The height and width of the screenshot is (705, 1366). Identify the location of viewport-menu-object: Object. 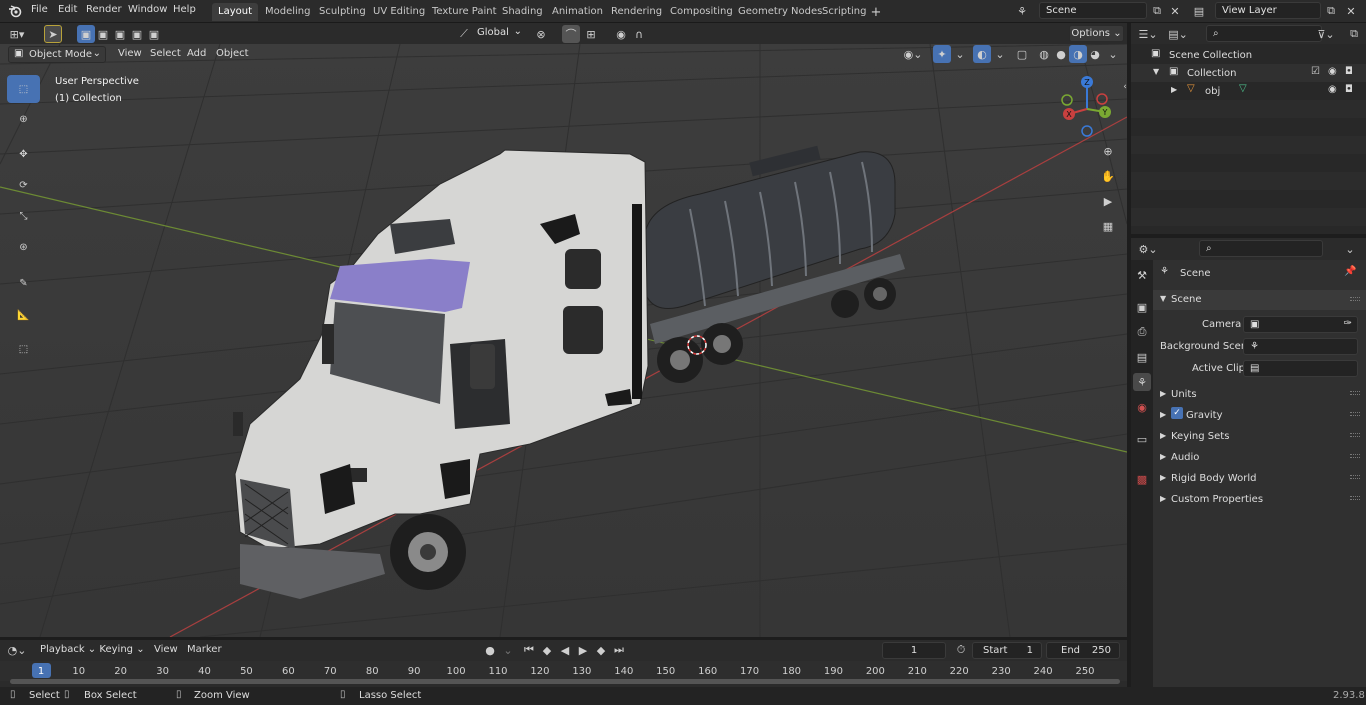
(232, 53).